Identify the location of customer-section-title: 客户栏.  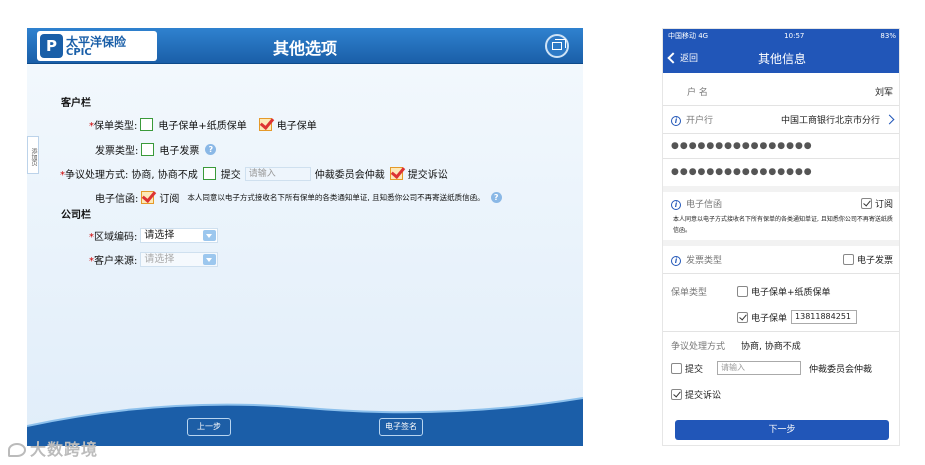
(76, 103).